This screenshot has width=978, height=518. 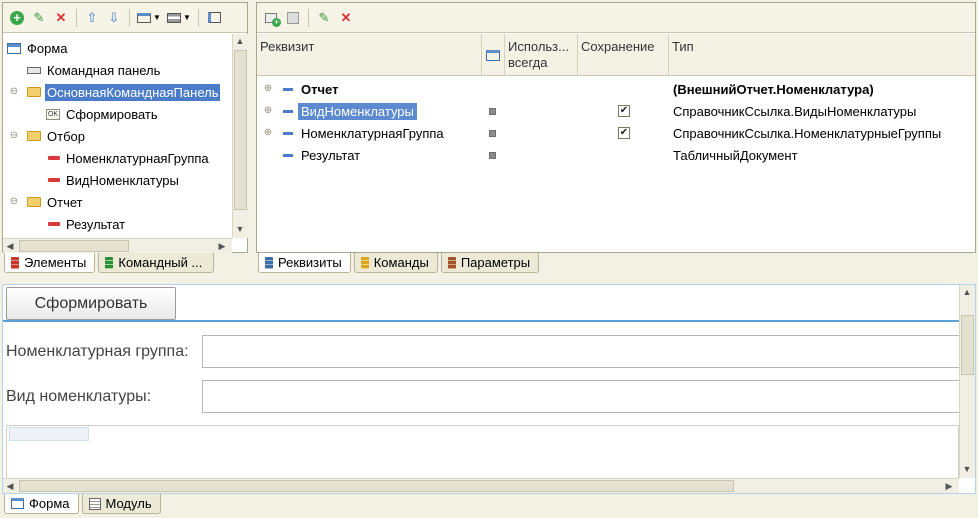 What do you see at coordinates (304, 263) in the screenshot?
I see `tab-attributes: Реквизиты` at bounding box center [304, 263].